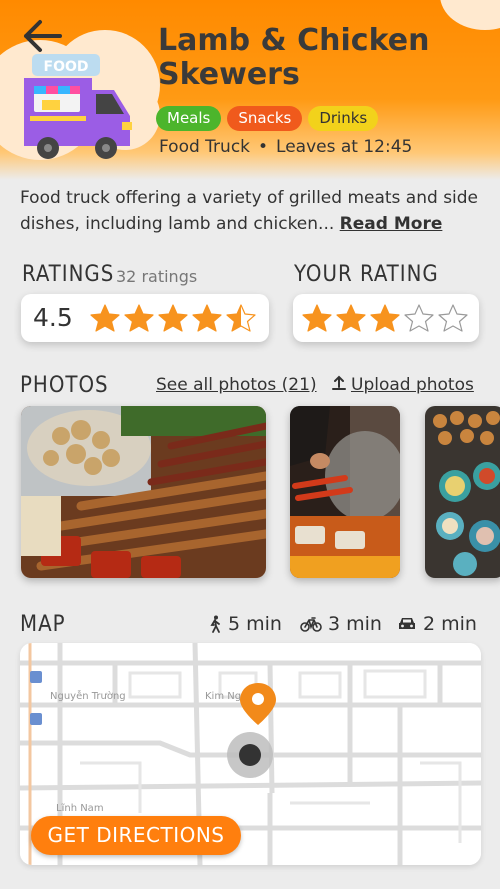 The image size is (500, 889). Describe the element at coordinates (66, 67) in the screenshot. I see `truck-sign-text: FOOD` at that location.